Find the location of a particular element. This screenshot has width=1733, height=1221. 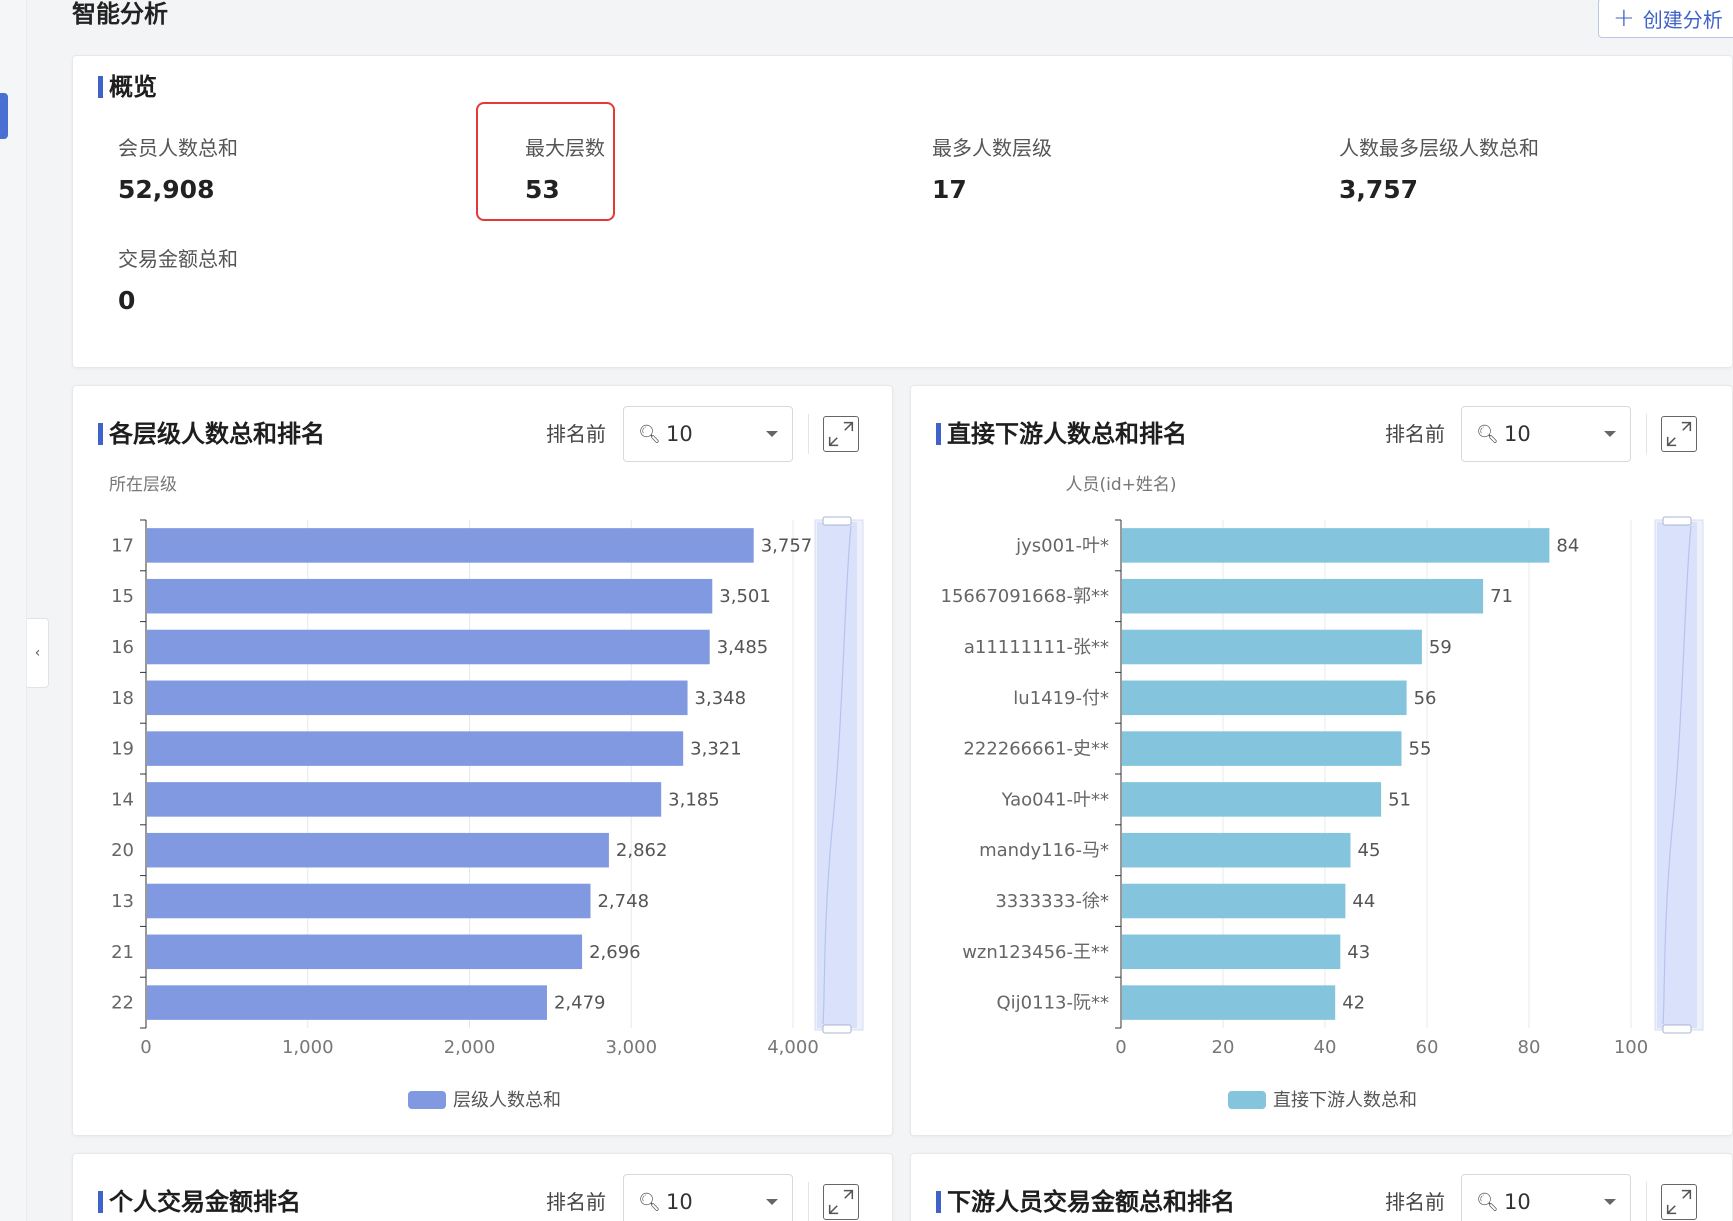

x-tick-label: 1,000 is located at coordinates (308, 1047).